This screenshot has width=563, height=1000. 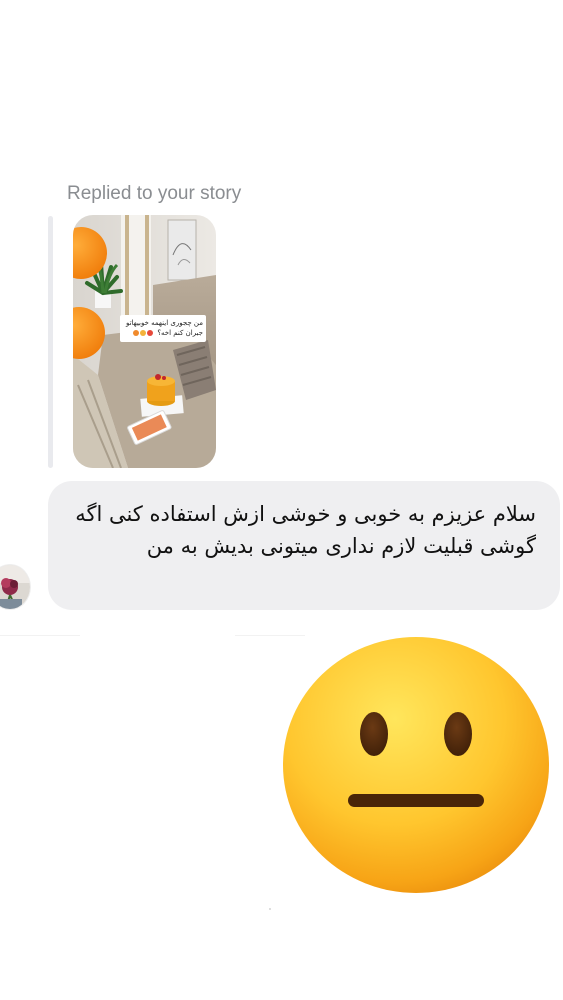 What do you see at coordinates (15, 587) in the screenshot?
I see `sender-avatar` at bounding box center [15, 587].